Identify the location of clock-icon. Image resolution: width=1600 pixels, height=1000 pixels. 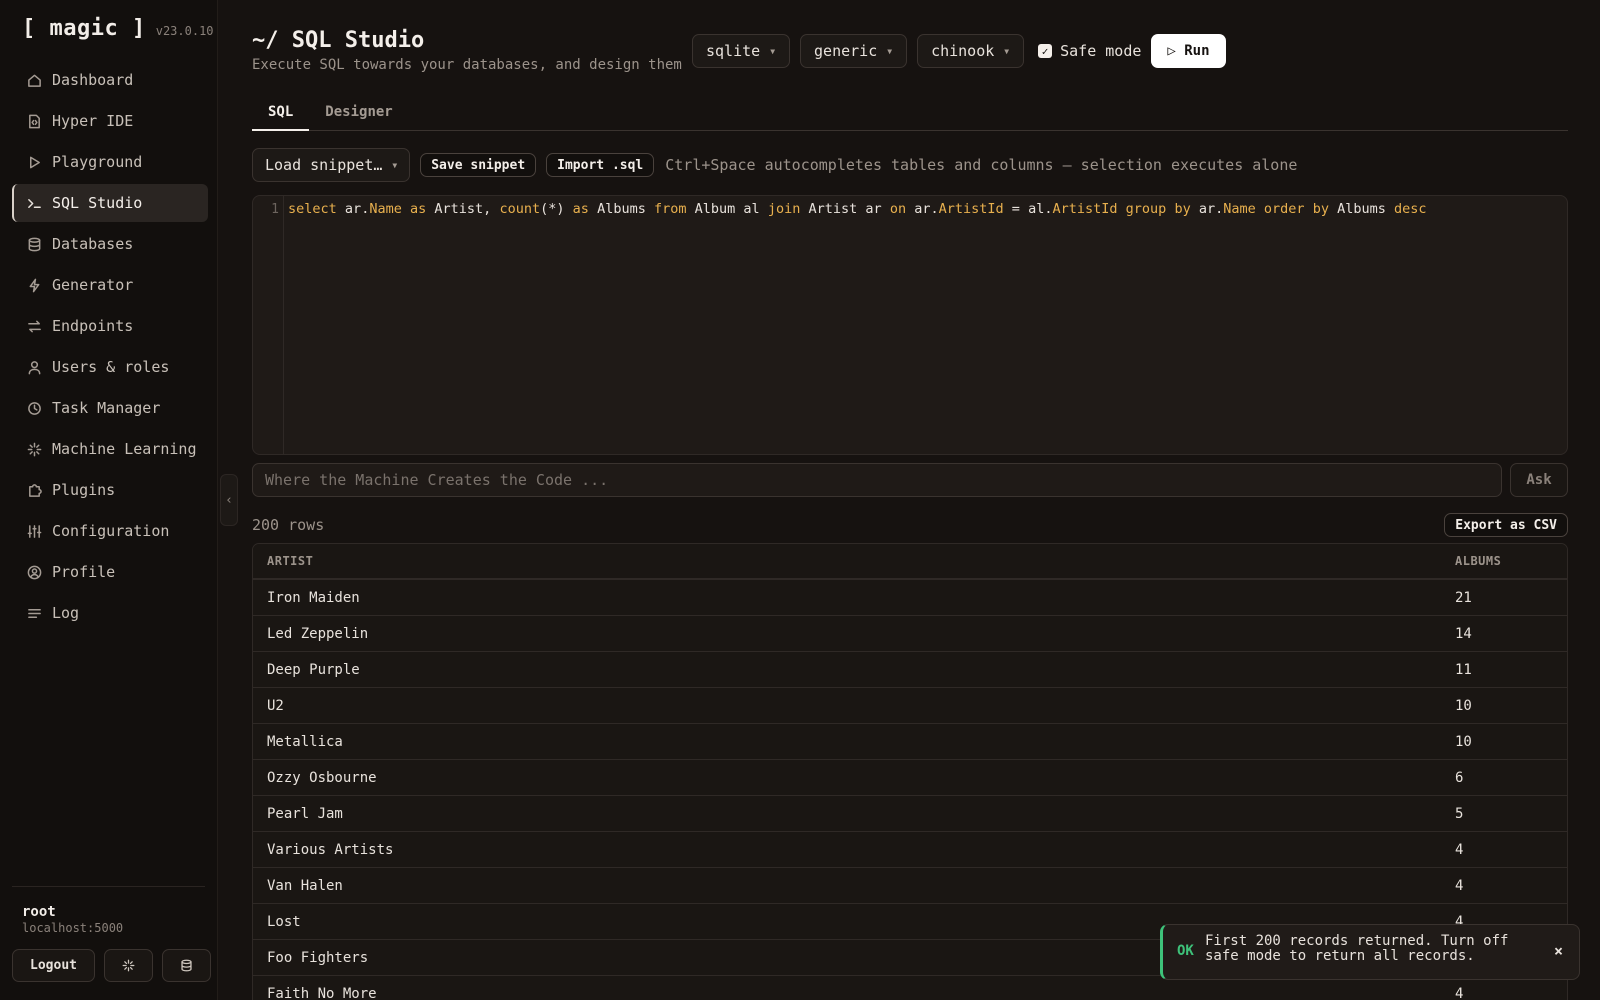
(34, 408).